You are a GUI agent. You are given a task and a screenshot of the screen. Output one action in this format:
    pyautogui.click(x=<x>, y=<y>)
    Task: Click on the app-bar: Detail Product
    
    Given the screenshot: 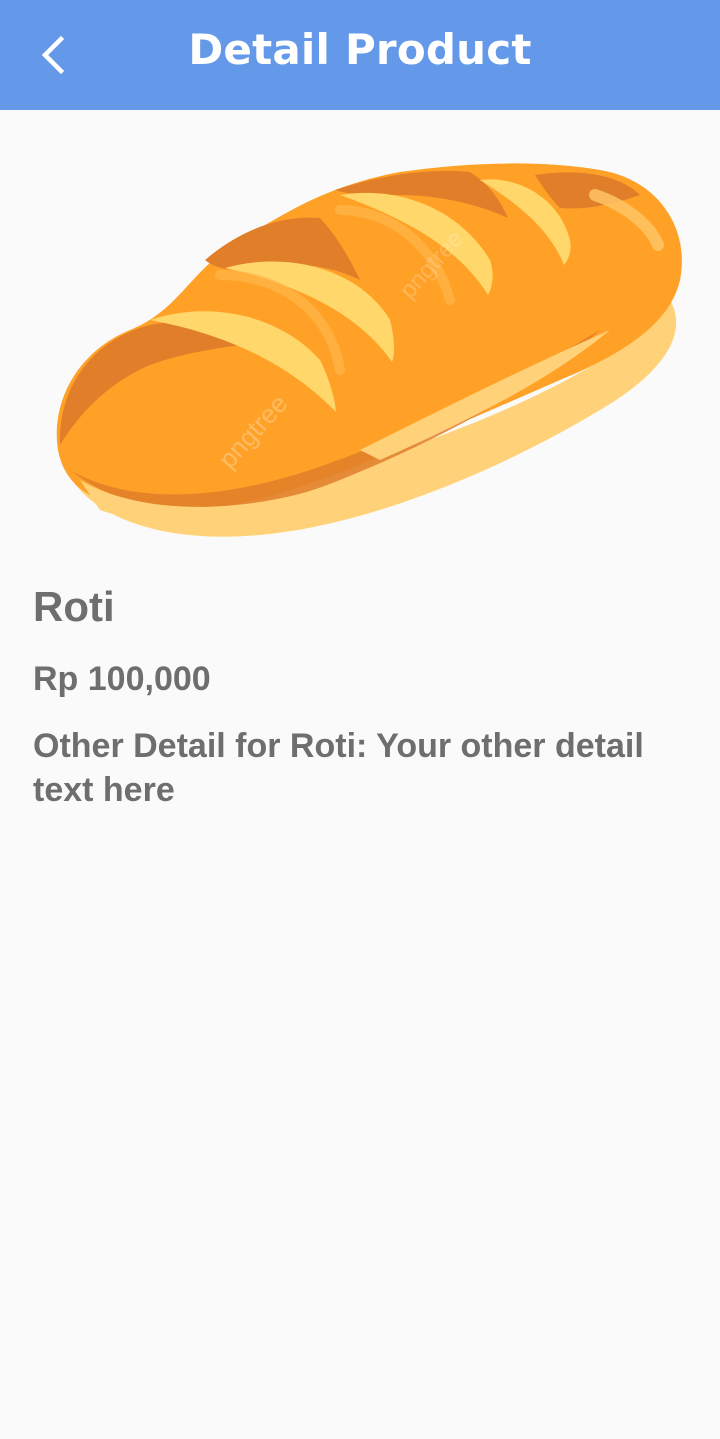 What is the action you would take?
    pyautogui.click(x=360, y=55)
    